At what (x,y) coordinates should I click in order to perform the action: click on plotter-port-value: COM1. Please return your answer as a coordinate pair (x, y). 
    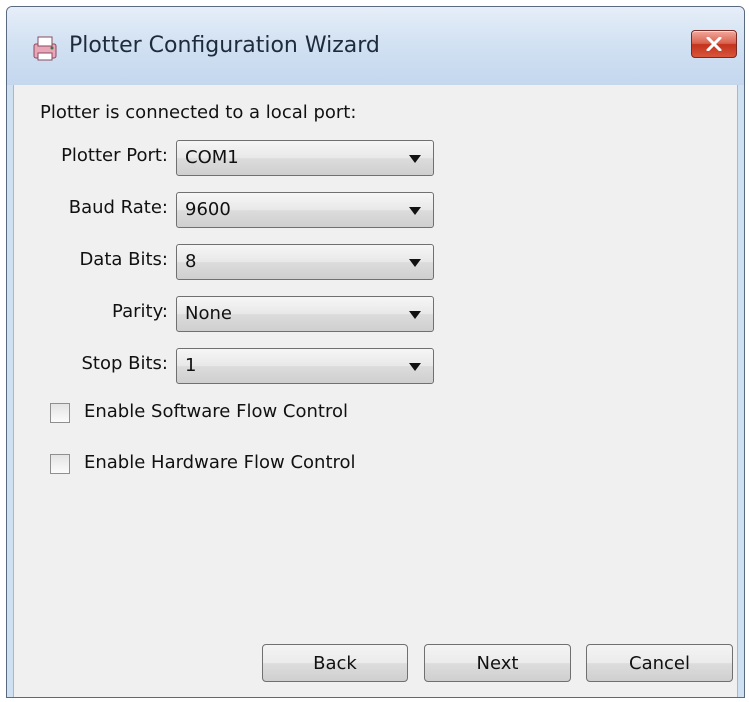
    Looking at the image, I should click on (212, 157).